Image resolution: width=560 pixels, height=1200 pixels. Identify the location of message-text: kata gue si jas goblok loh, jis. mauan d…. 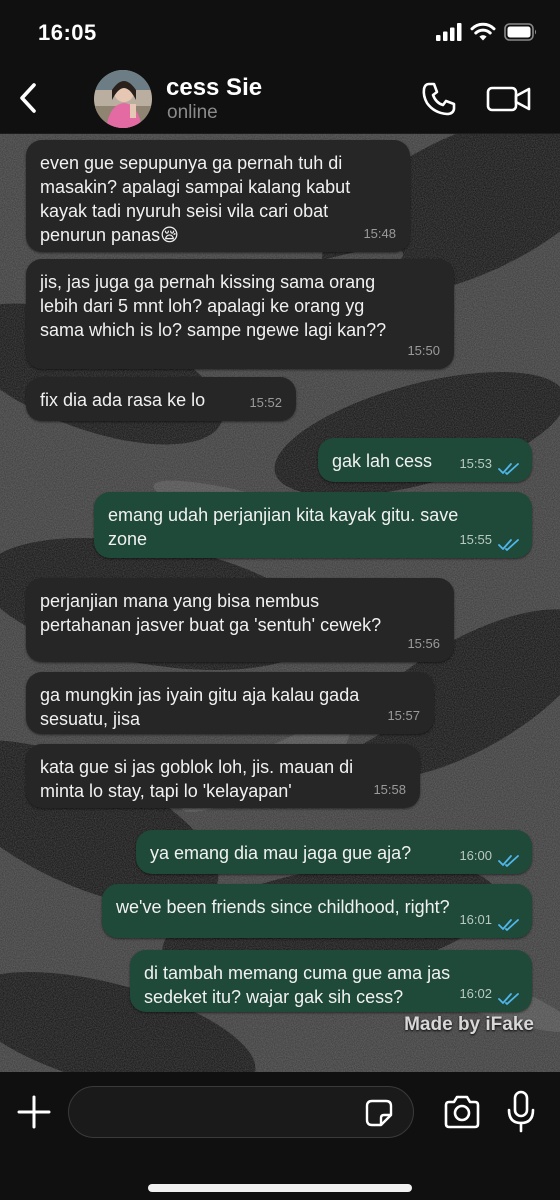
(197, 779).